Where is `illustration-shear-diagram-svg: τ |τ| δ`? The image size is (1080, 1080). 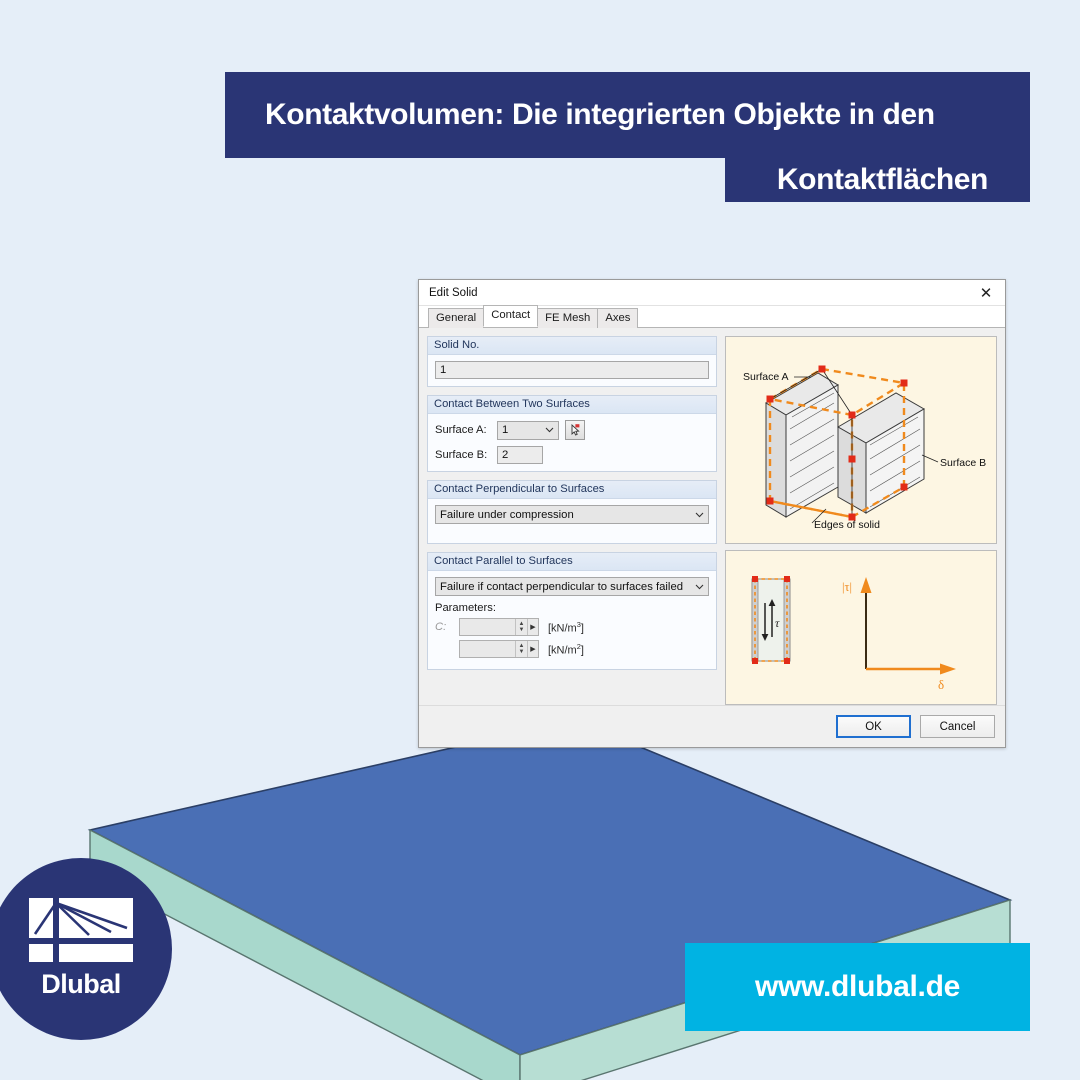 illustration-shear-diagram-svg: τ |τ| δ is located at coordinates (853, 634).